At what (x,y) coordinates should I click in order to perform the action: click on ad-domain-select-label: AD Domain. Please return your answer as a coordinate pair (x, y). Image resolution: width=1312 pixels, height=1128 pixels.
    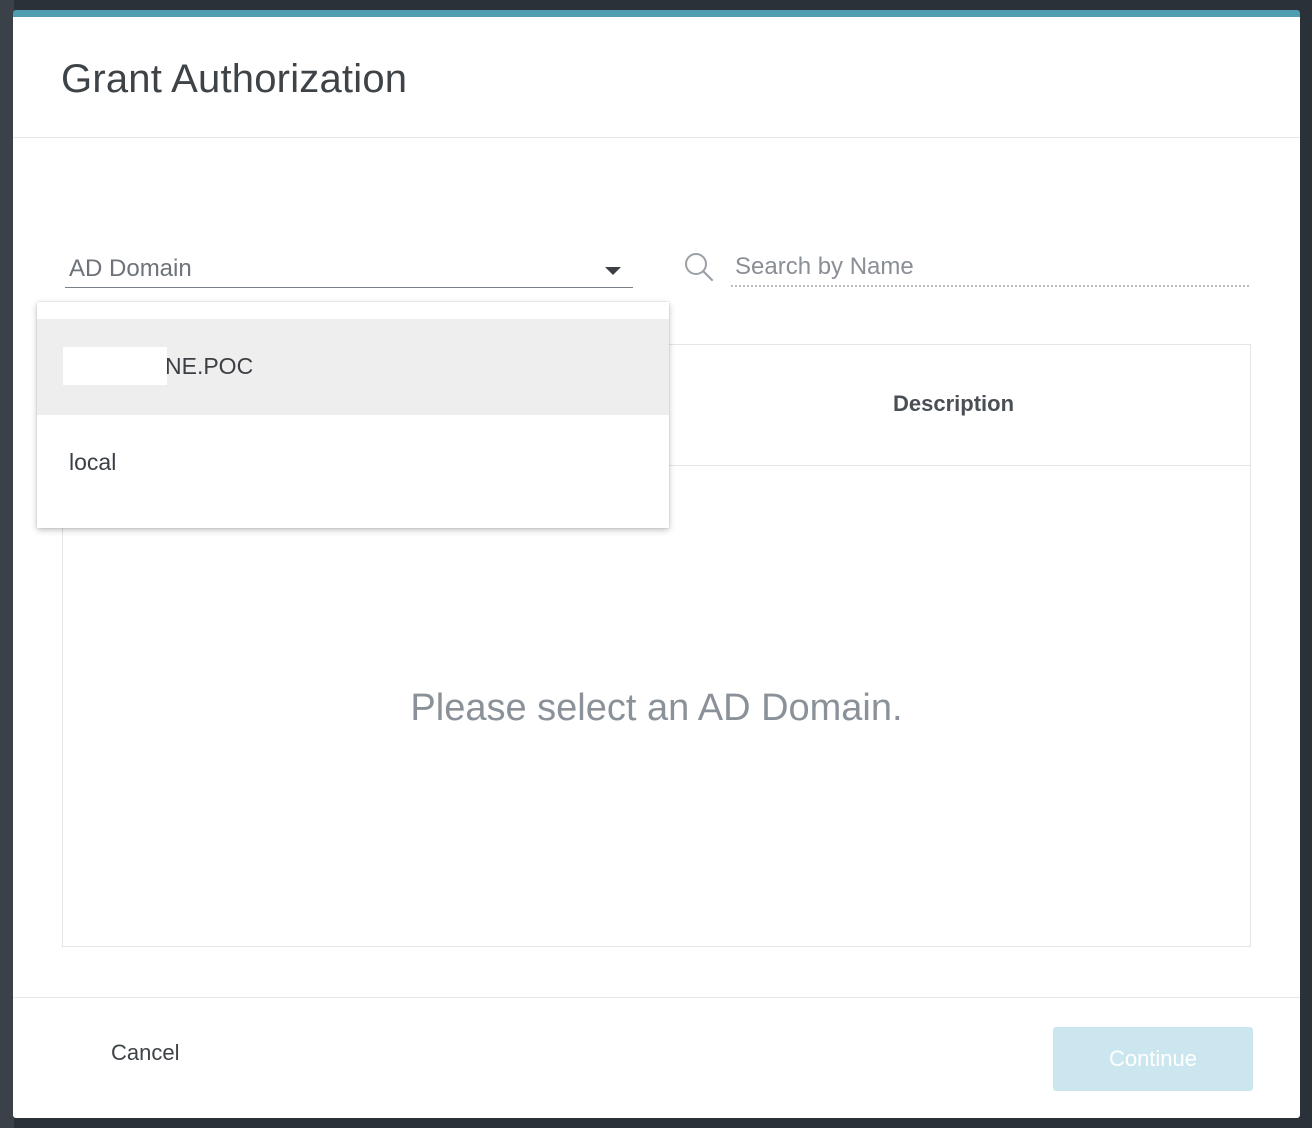
    Looking at the image, I should click on (130, 268).